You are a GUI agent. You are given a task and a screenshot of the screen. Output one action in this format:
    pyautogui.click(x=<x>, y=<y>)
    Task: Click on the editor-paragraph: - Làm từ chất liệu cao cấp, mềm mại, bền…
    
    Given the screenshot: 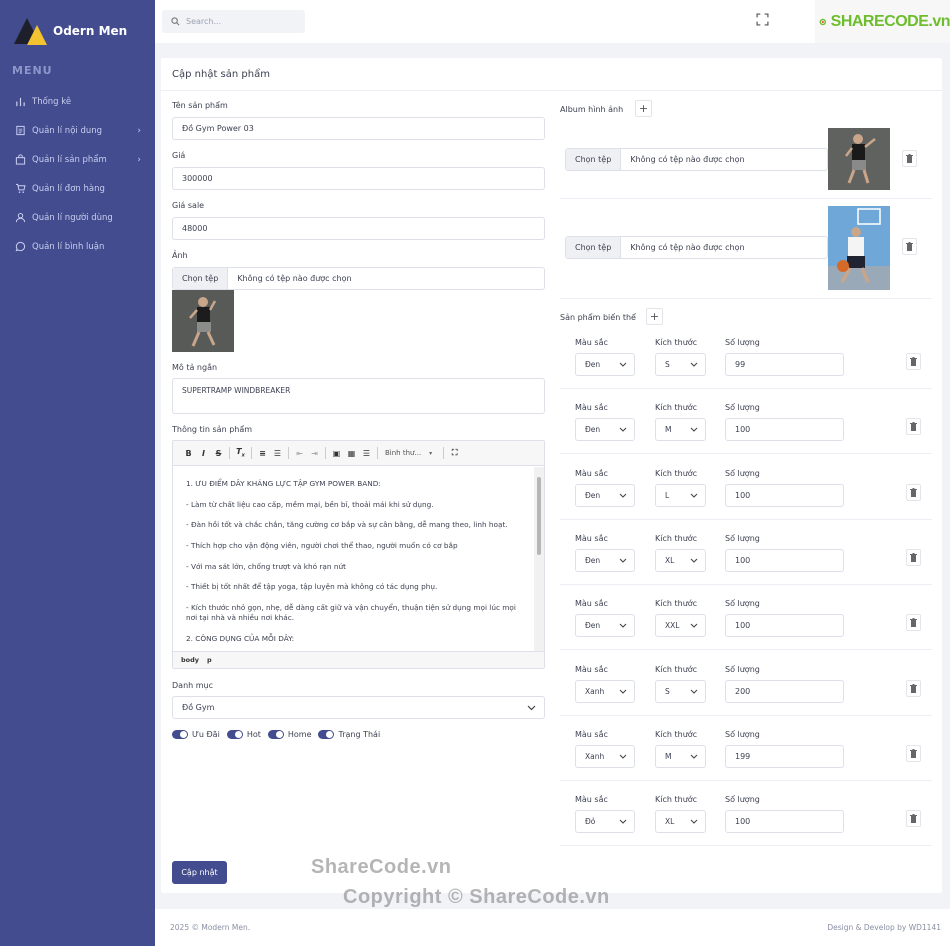 What is the action you would take?
    pyautogui.click(x=310, y=504)
    